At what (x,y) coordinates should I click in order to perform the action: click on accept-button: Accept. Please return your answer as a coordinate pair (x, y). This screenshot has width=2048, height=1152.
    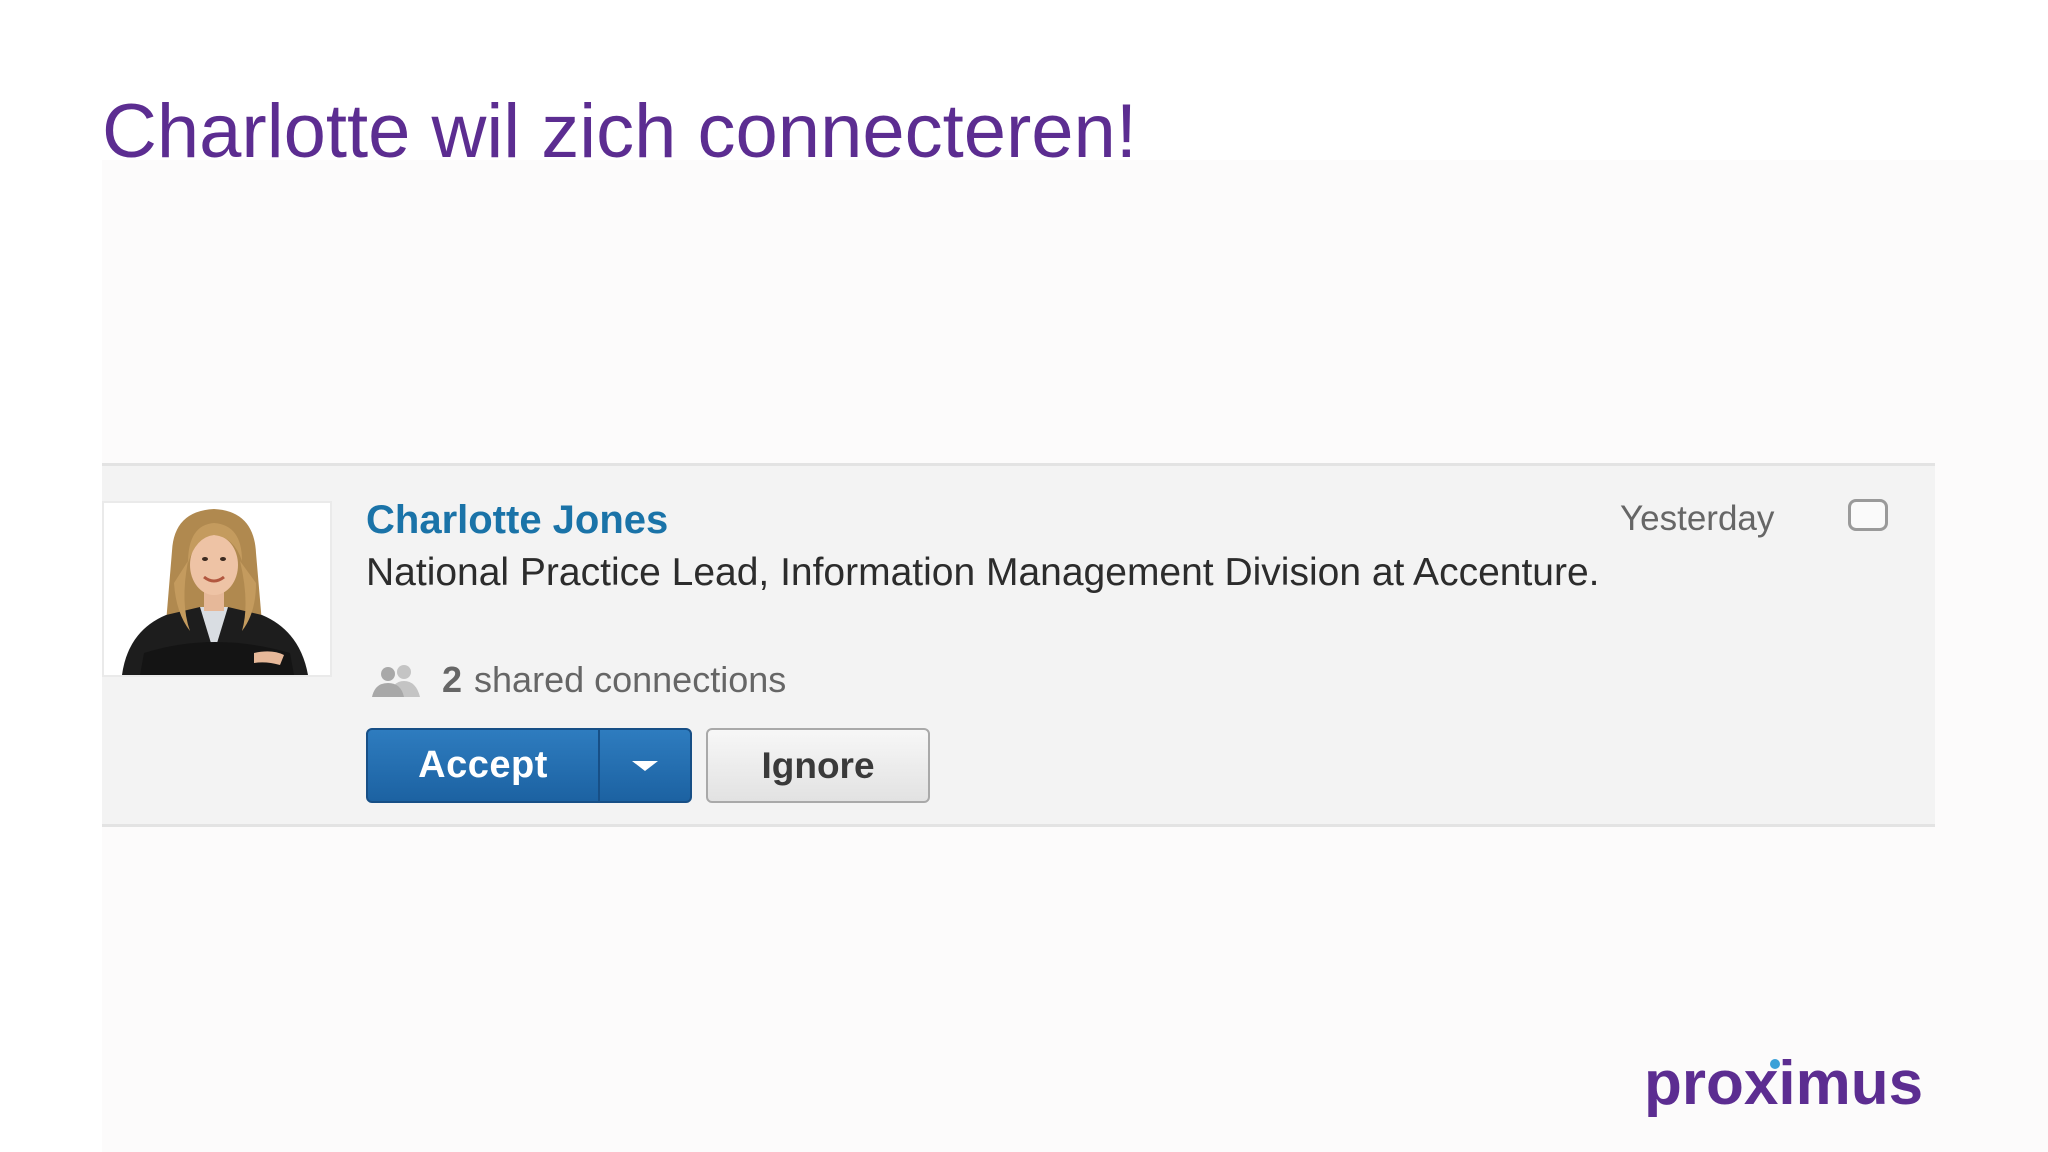
    Looking at the image, I should click on (483, 765).